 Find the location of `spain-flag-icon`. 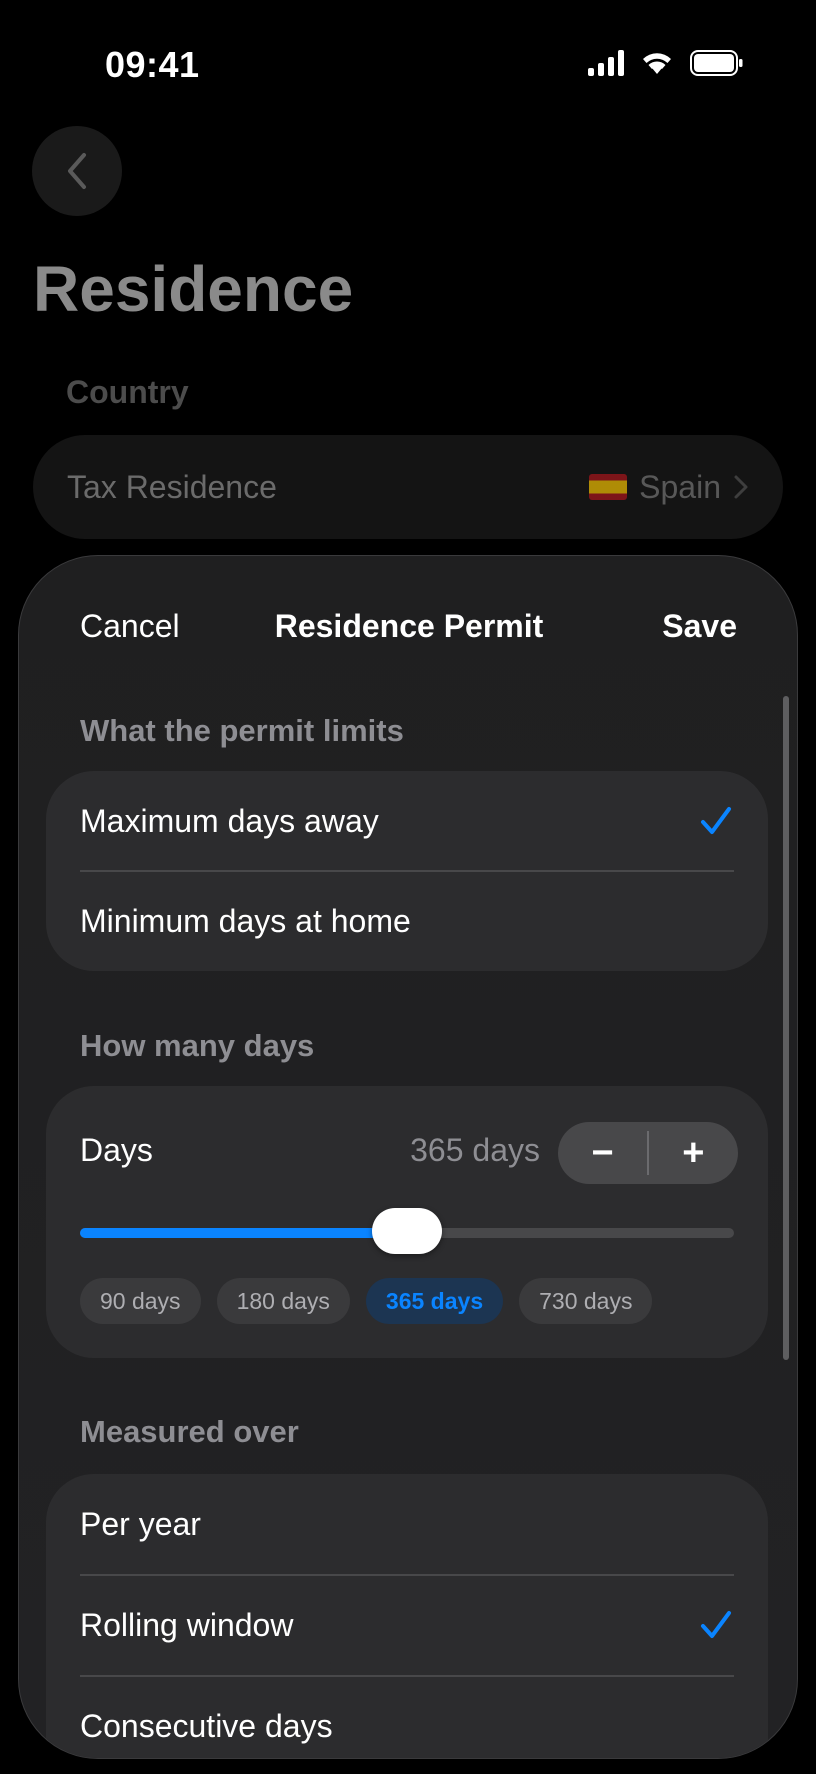

spain-flag-icon is located at coordinates (608, 487).